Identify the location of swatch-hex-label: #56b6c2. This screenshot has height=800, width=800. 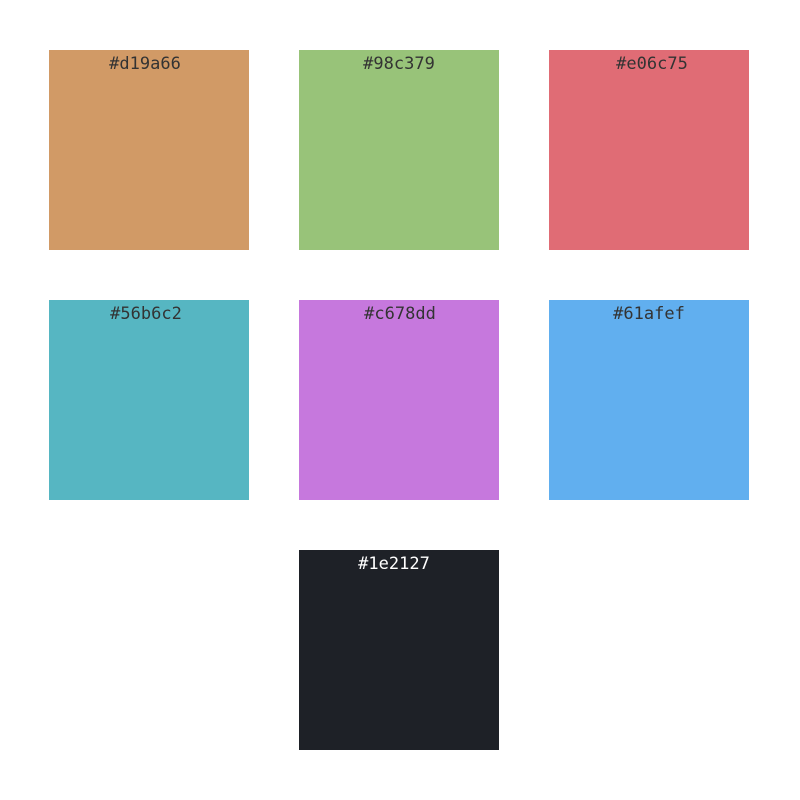
(146, 314).